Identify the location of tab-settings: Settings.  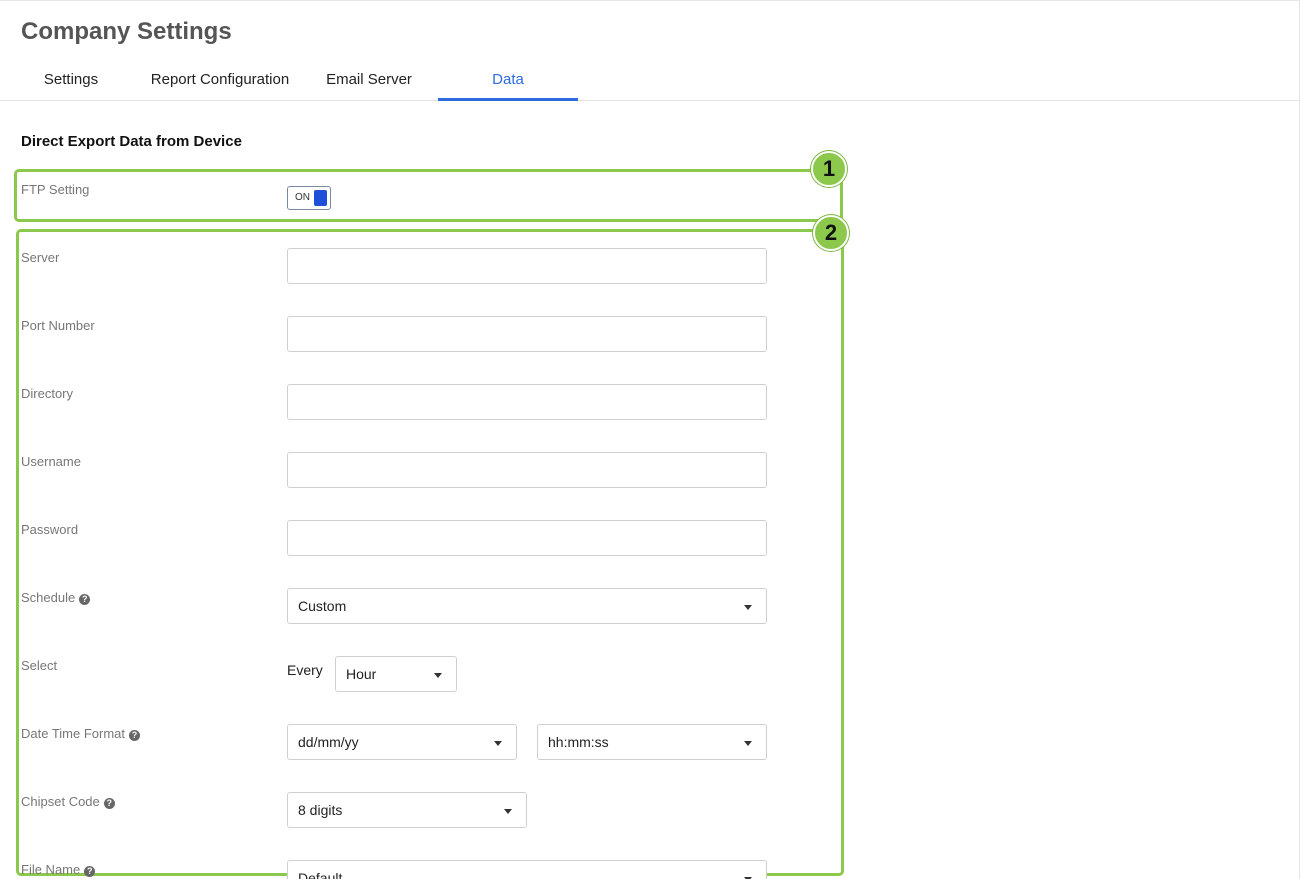
(71, 80).